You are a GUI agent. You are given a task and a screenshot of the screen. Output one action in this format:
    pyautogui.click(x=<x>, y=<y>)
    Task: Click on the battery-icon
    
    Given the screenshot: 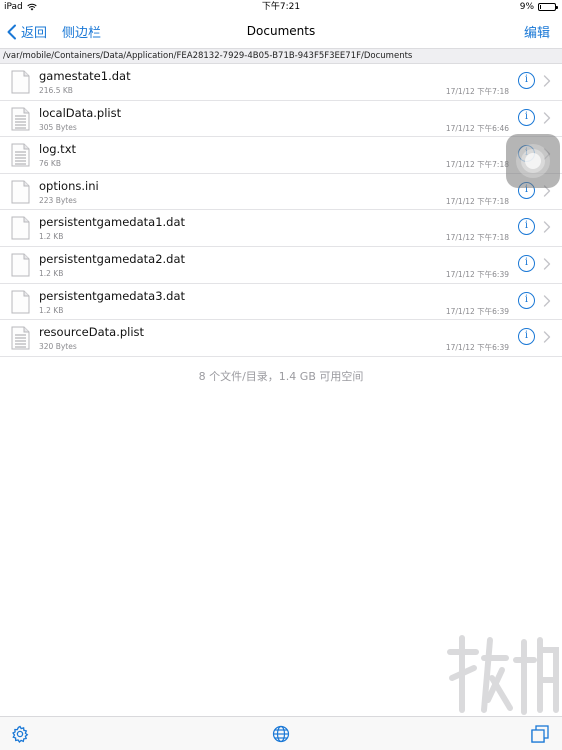 What is the action you would take?
    pyautogui.click(x=548, y=7)
    